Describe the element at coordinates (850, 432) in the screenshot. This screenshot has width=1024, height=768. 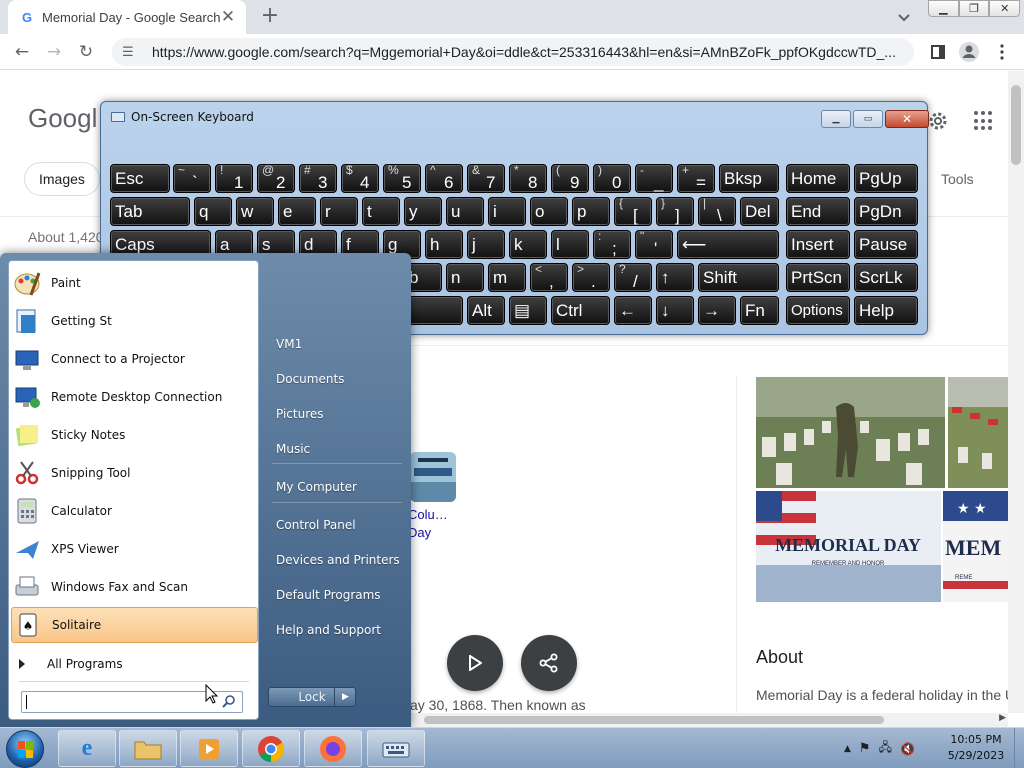
I see `cemetery-photo` at that location.